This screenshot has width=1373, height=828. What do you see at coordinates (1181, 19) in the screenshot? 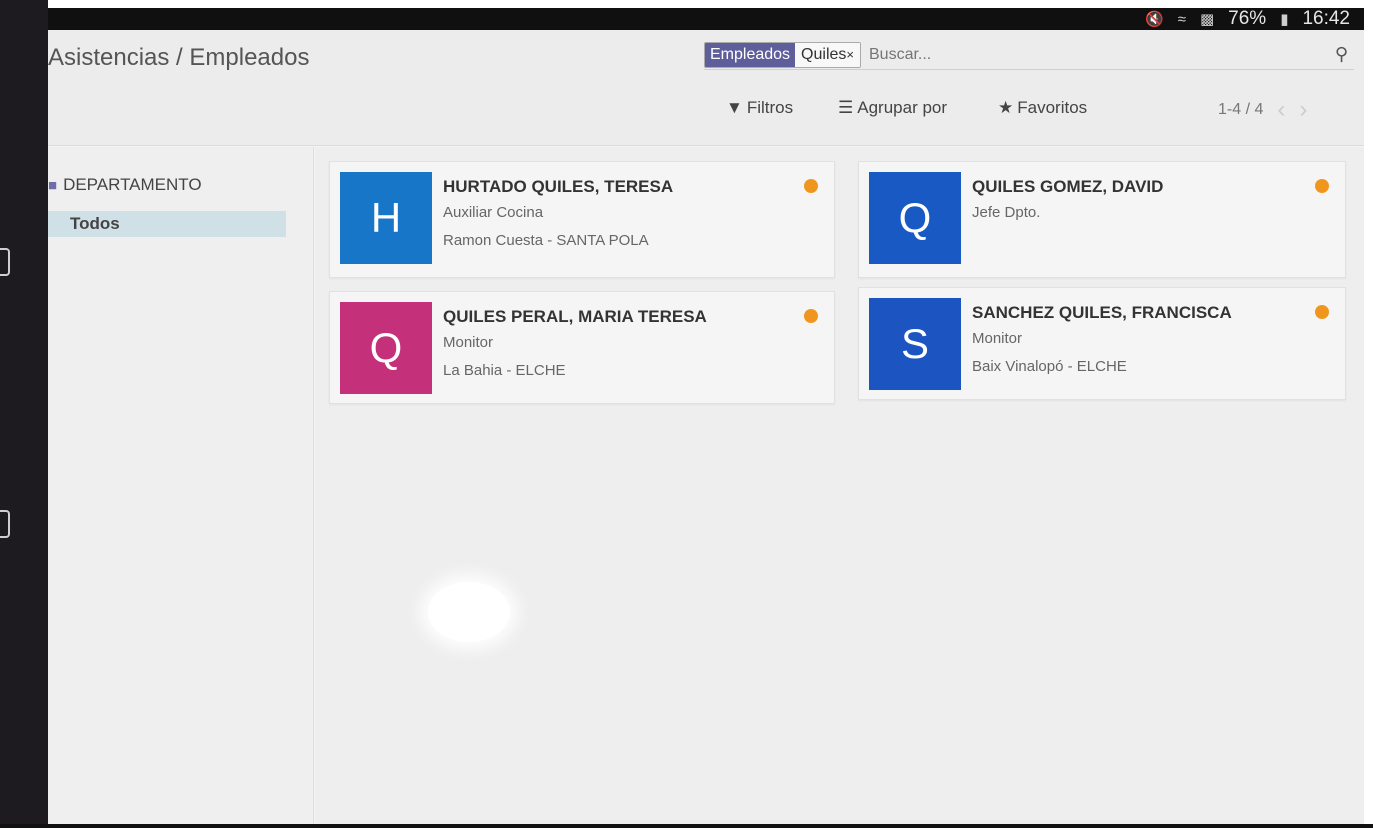
I see `wifi-icon: ≈` at bounding box center [1181, 19].